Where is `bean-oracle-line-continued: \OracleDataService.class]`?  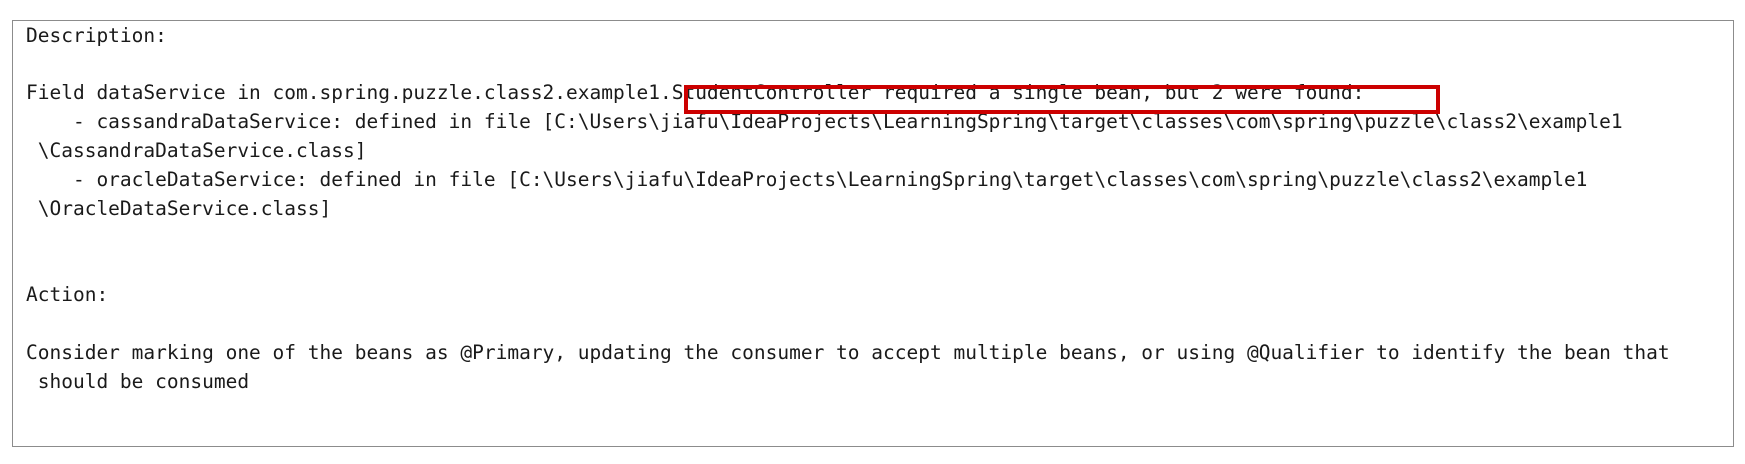
bean-oracle-line-continued: \OracleDataService.class] is located at coordinates (179, 208).